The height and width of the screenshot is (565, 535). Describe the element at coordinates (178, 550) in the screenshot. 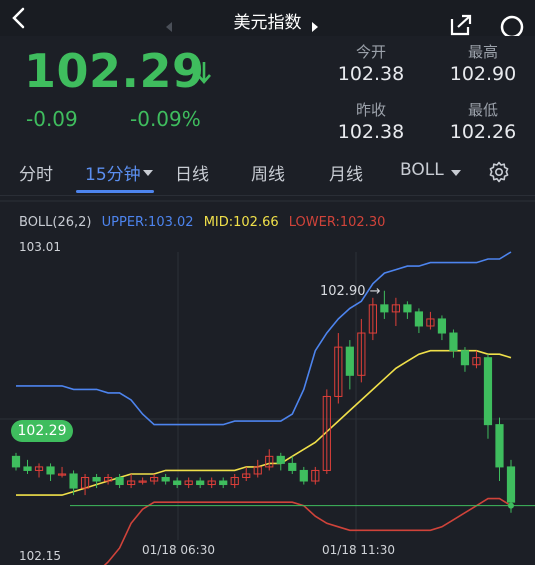

I see `x-axis-label-0630: 01/18 06:30` at that location.